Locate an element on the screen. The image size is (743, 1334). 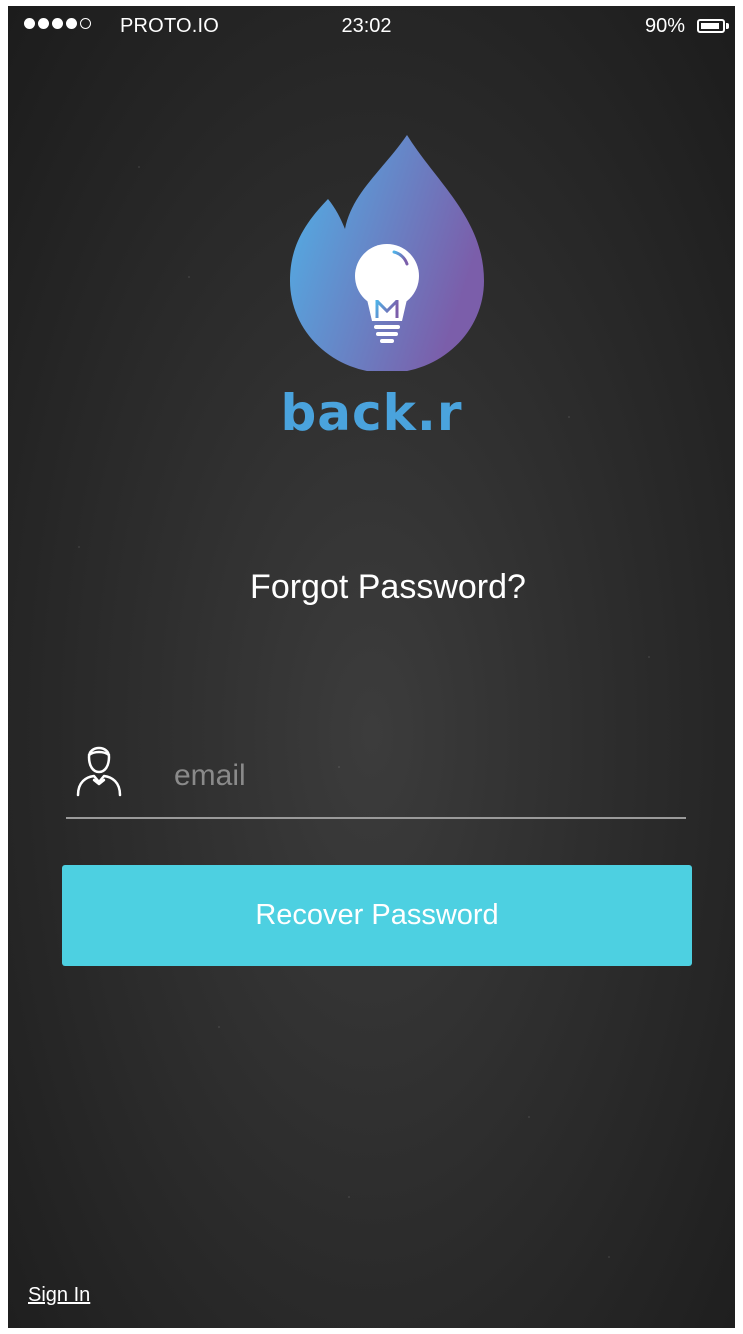
user-icon is located at coordinates (99, 771).